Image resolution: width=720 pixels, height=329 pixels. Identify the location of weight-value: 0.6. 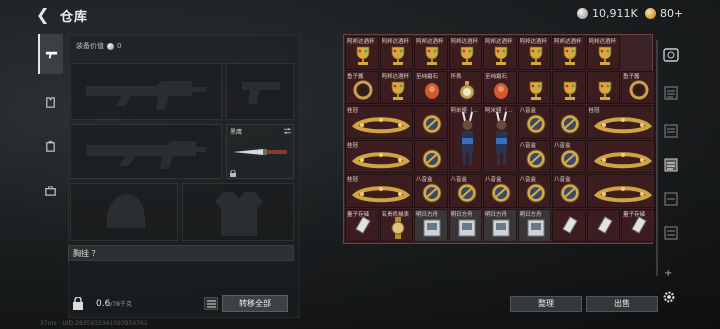
(103, 304).